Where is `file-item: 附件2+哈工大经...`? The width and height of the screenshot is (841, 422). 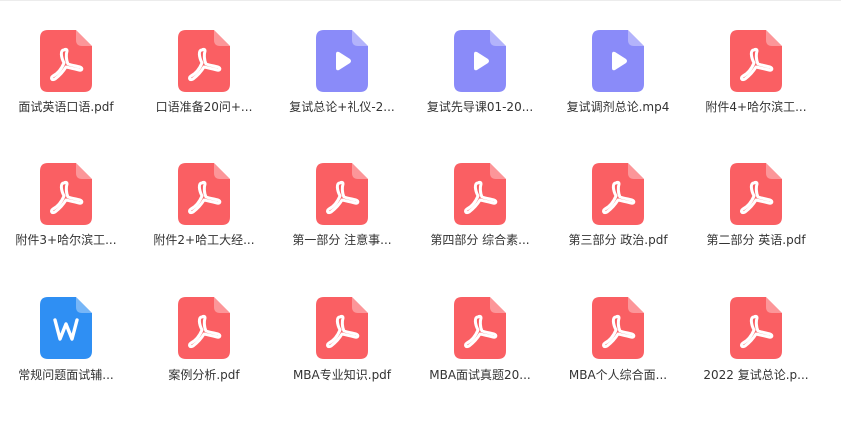
file-item: 附件2+哈工大经... is located at coordinates (204, 216).